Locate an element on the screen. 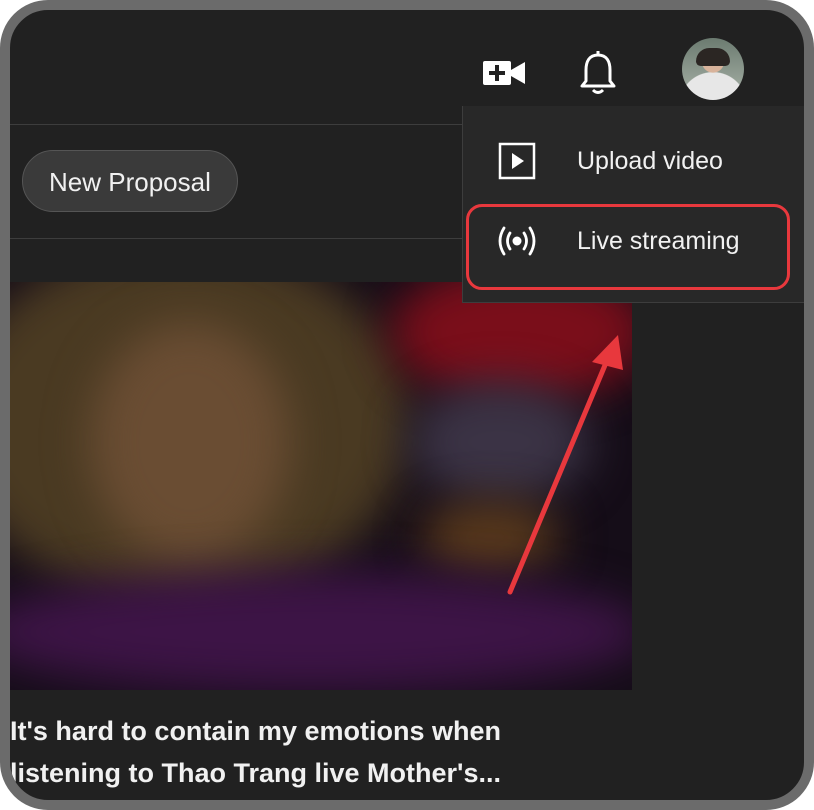 The width and height of the screenshot is (814, 810). menu-item-upload-video: Upload video is located at coordinates (633, 161).